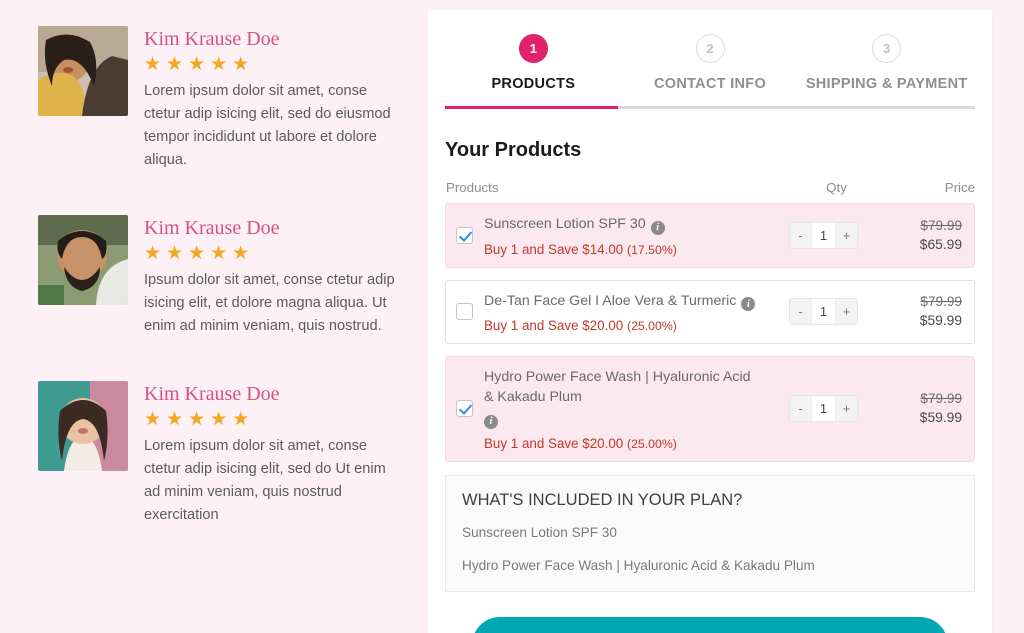 Image resolution: width=1024 pixels, height=633 pixels. I want to click on step-number-badge: 2, so click(710, 48).